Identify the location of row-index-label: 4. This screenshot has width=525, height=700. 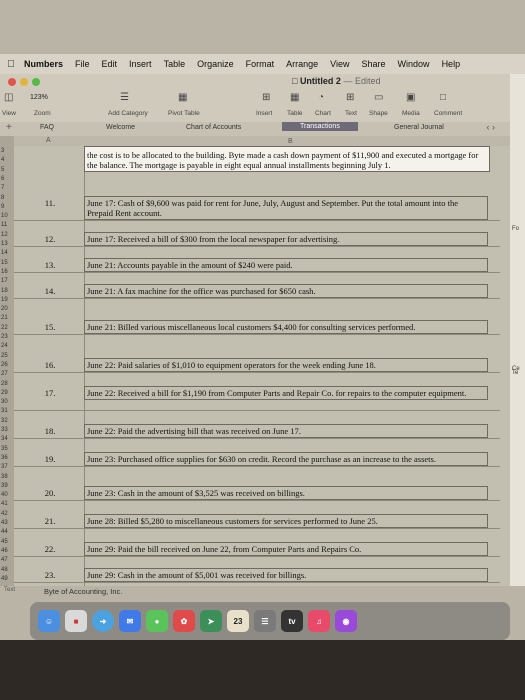
(7, 160).